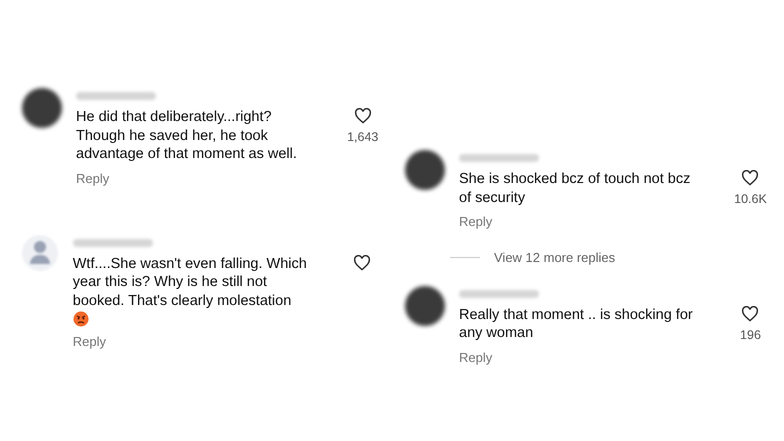 The image size is (784, 441). What do you see at coordinates (362, 137) in the screenshot?
I see `like-count: 1,643` at bounding box center [362, 137].